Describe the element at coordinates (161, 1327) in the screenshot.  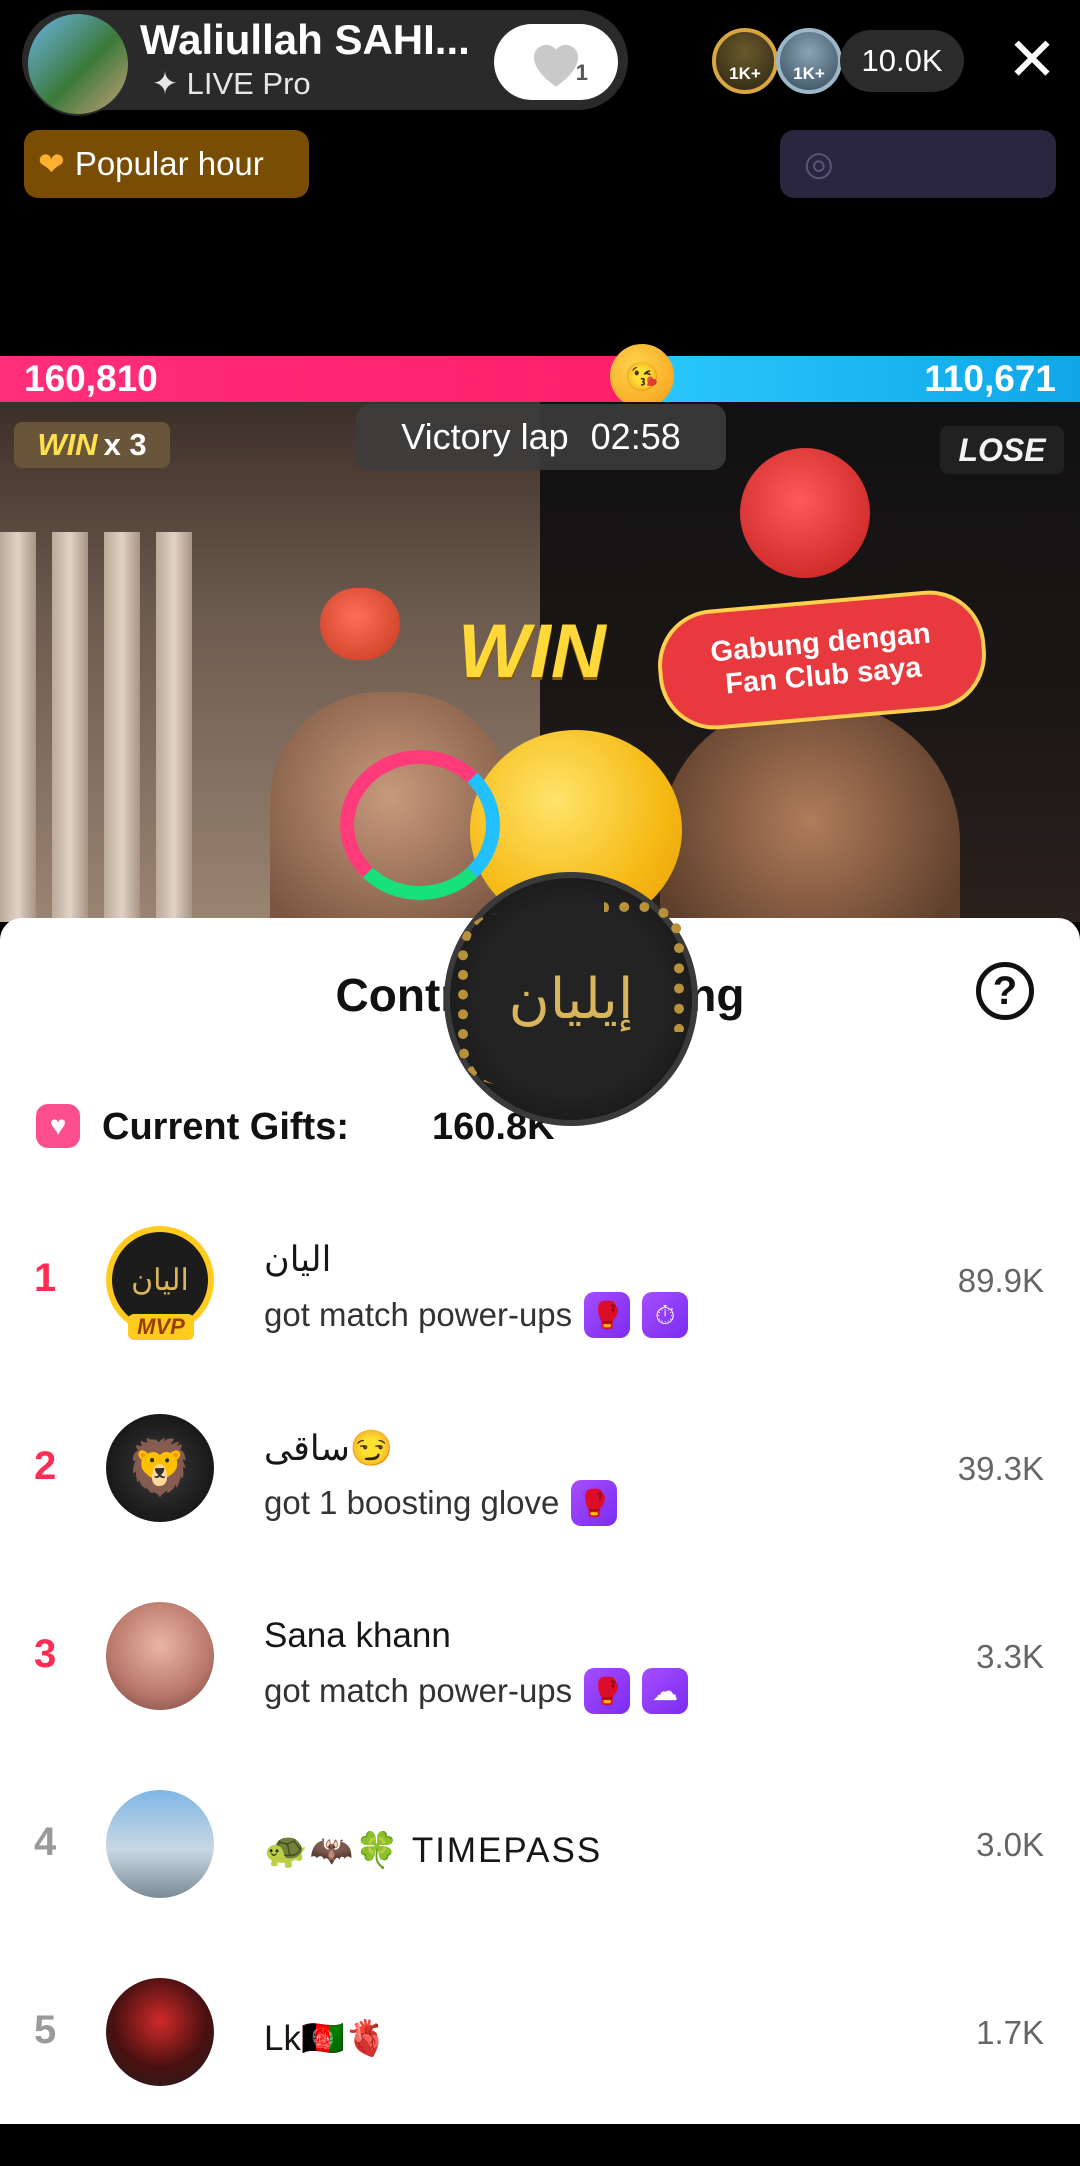
I see `mvp-badge: MVP` at that location.